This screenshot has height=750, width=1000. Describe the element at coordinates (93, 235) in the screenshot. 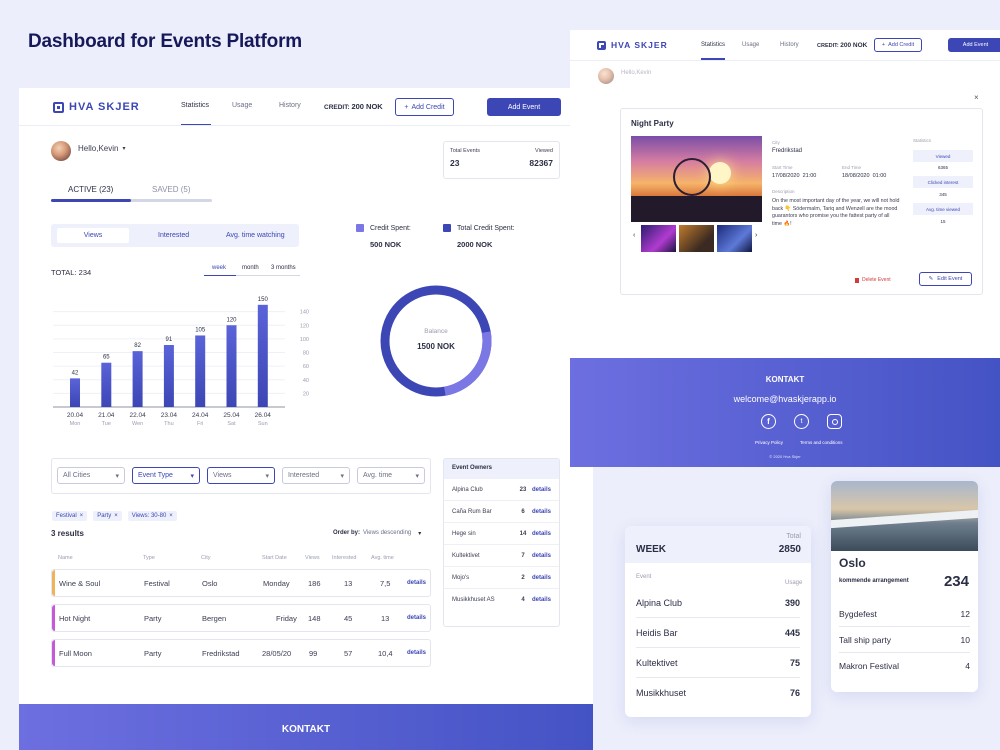

I see `toggle-views: Views` at that location.